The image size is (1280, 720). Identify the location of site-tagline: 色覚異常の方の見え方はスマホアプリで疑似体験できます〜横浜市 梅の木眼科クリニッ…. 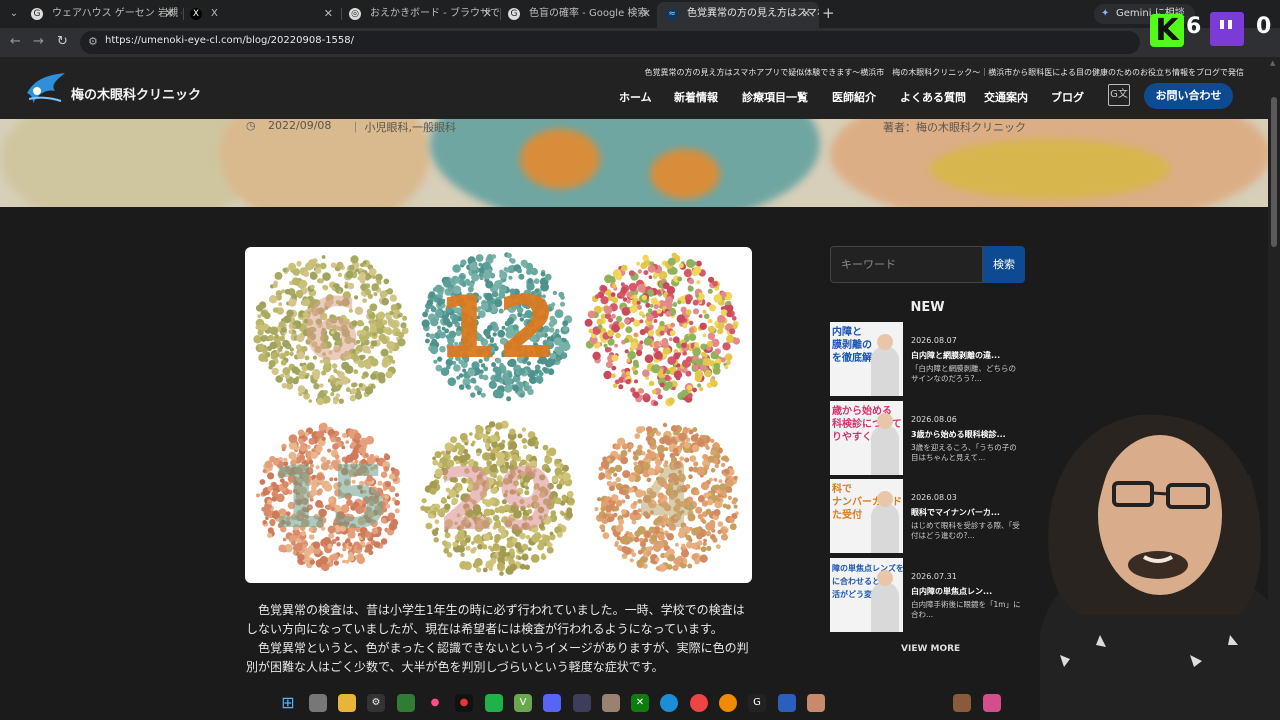
(944, 72).